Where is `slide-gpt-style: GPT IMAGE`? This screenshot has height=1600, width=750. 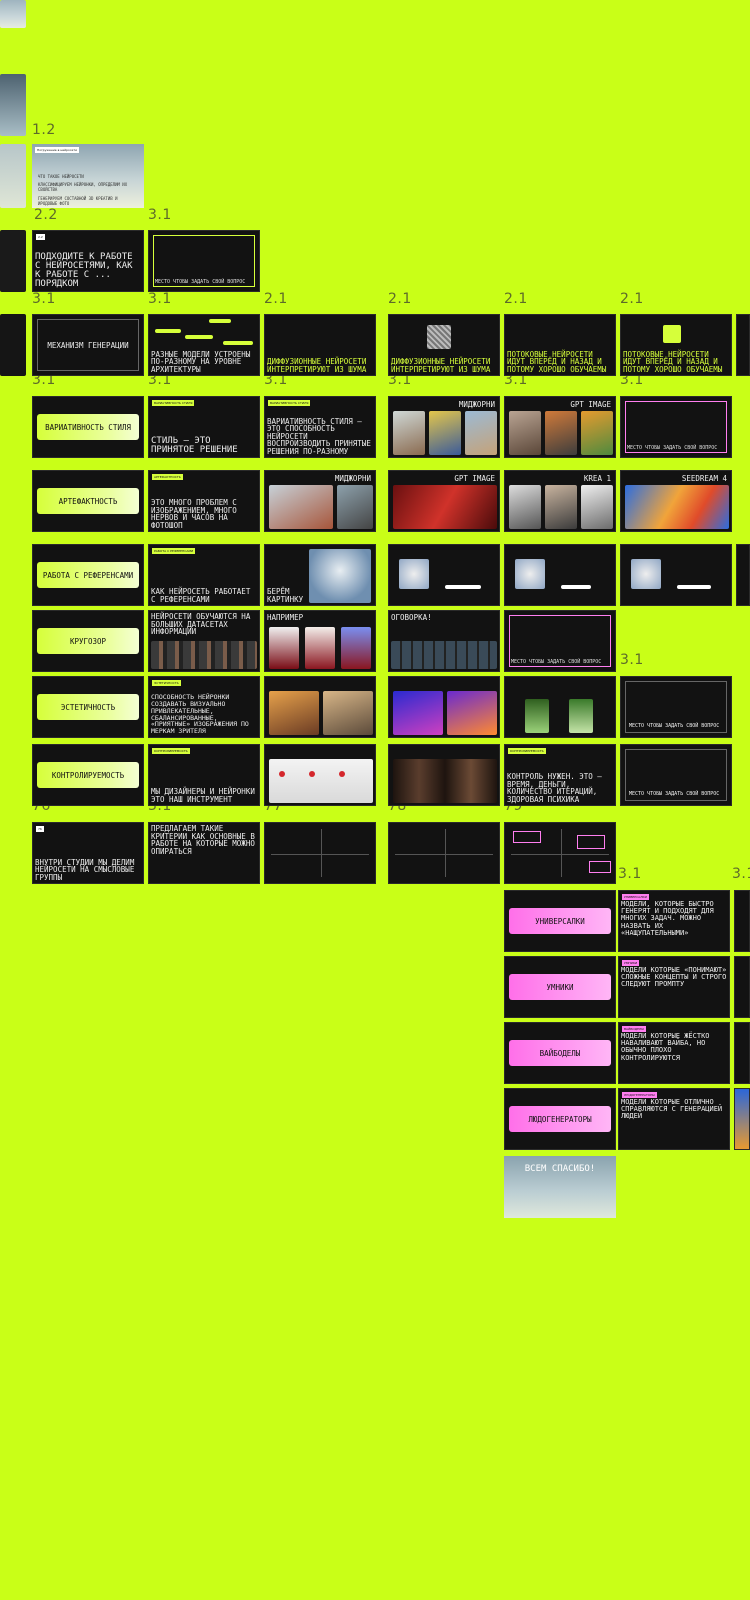 slide-gpt-style: GPT IMAGE is located at coordinates (560, 427).